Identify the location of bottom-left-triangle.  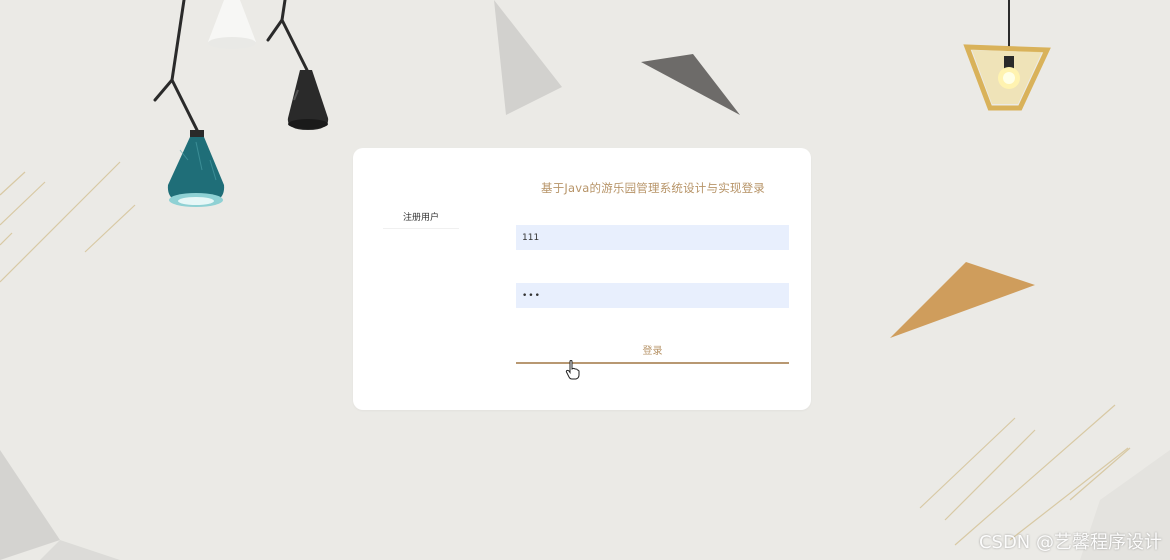
(30, 505).